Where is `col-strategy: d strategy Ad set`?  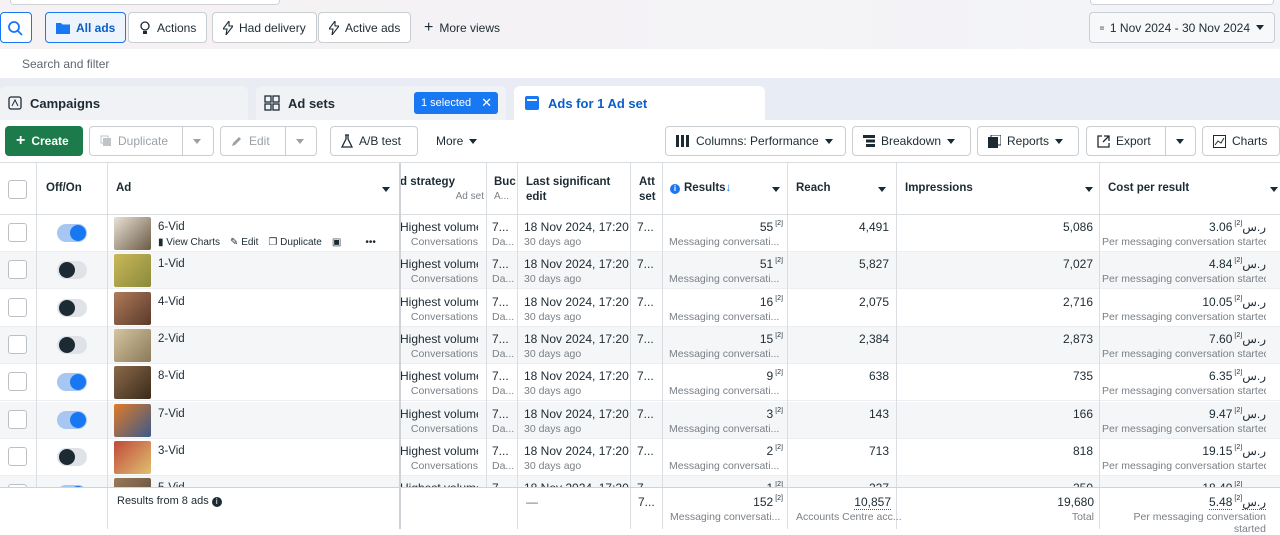 col-strategy: d strategy Ad set is located at coordinates (442, 189).